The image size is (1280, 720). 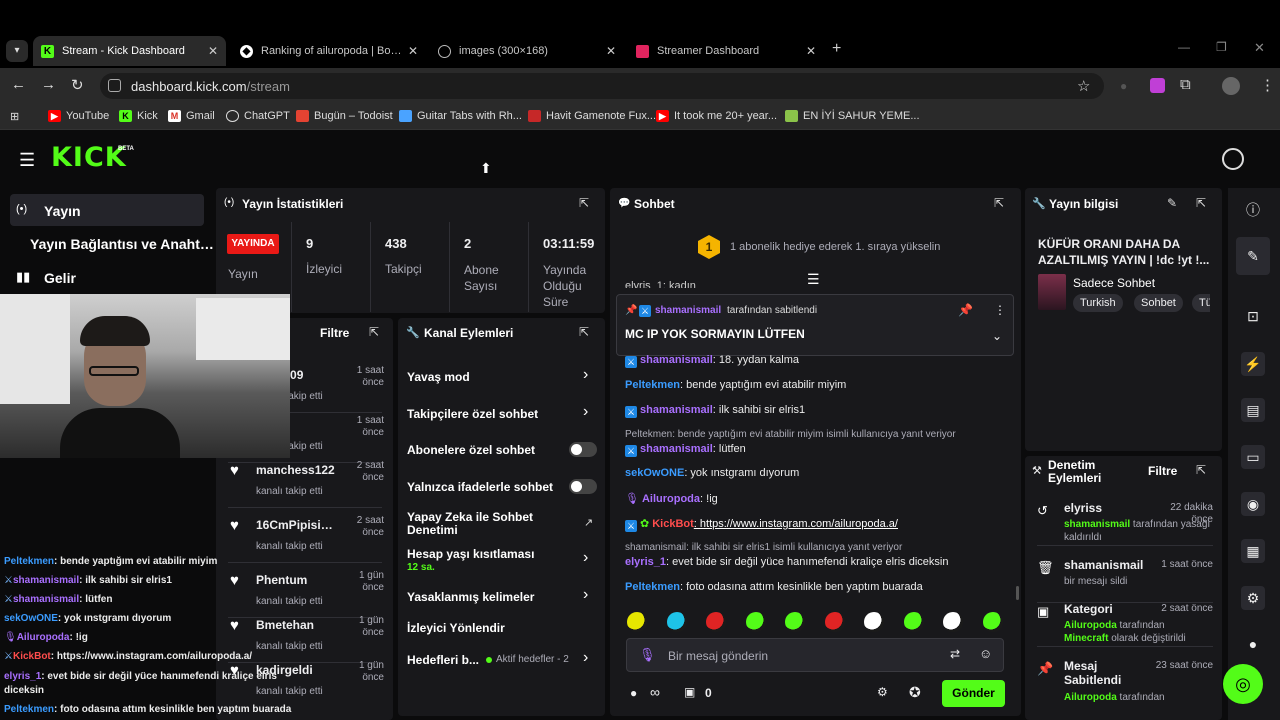 What do you see at coordinates (1017, 593) in the screenshot?
I see `chat-scrollbar` at bounding box center [1017, 593].